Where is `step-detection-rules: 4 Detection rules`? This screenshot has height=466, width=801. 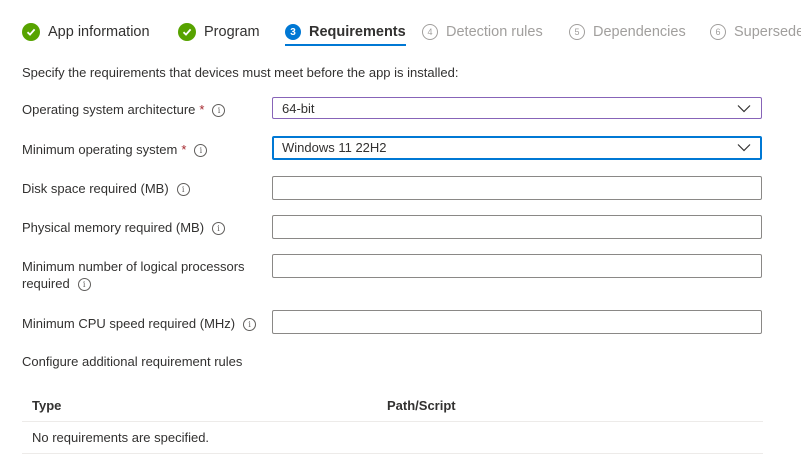 step-detection-rules: 4 Detection rules is located at coordinates (482, 32).